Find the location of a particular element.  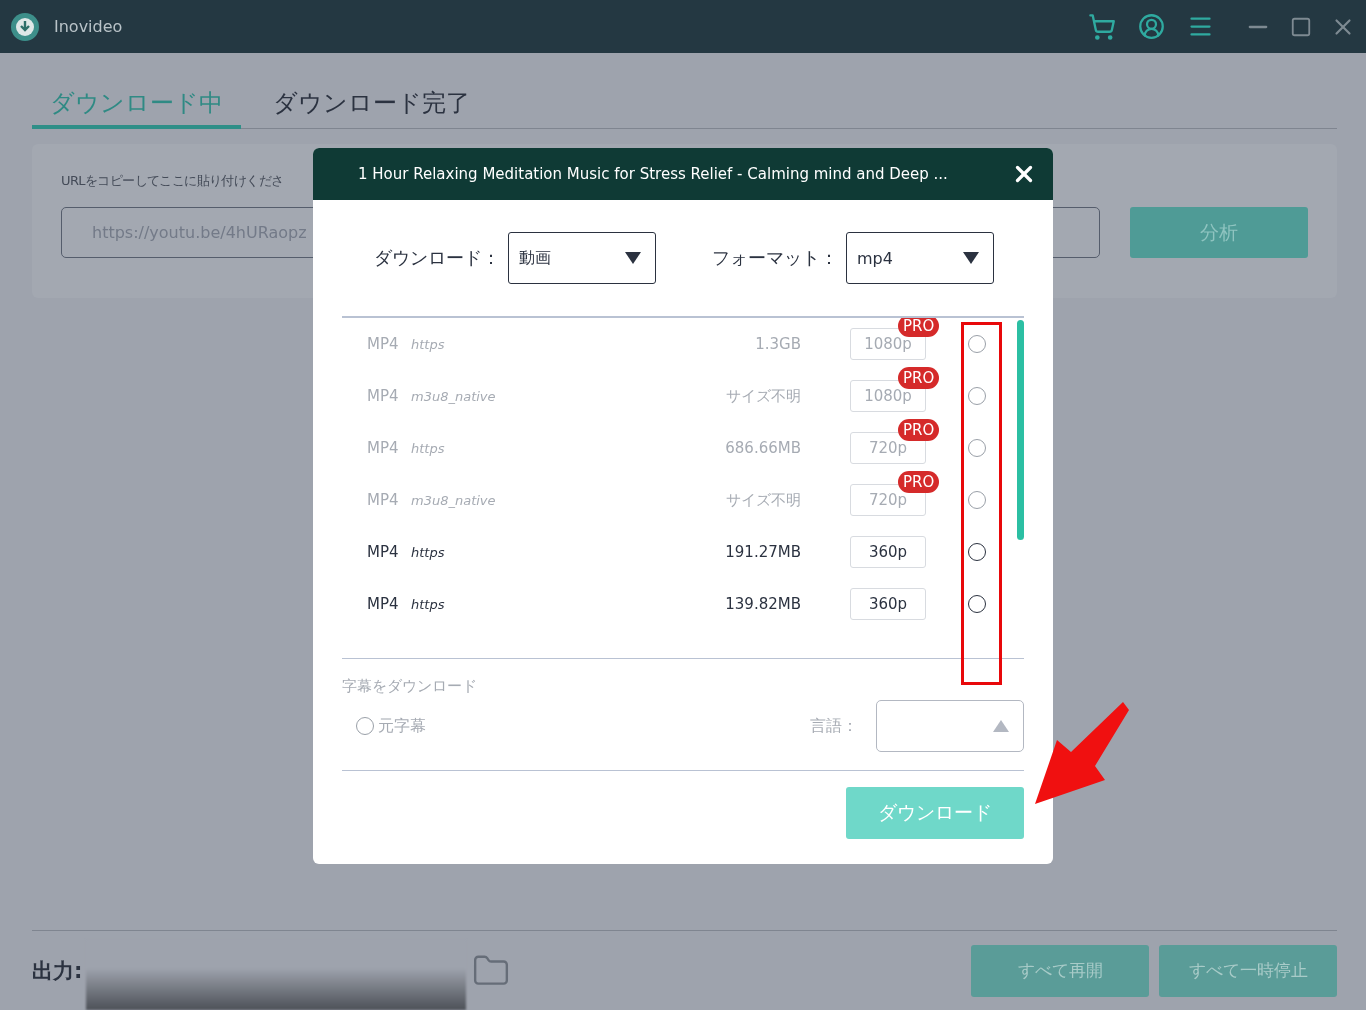

scrollbar is located at coordinates (1020, 430).